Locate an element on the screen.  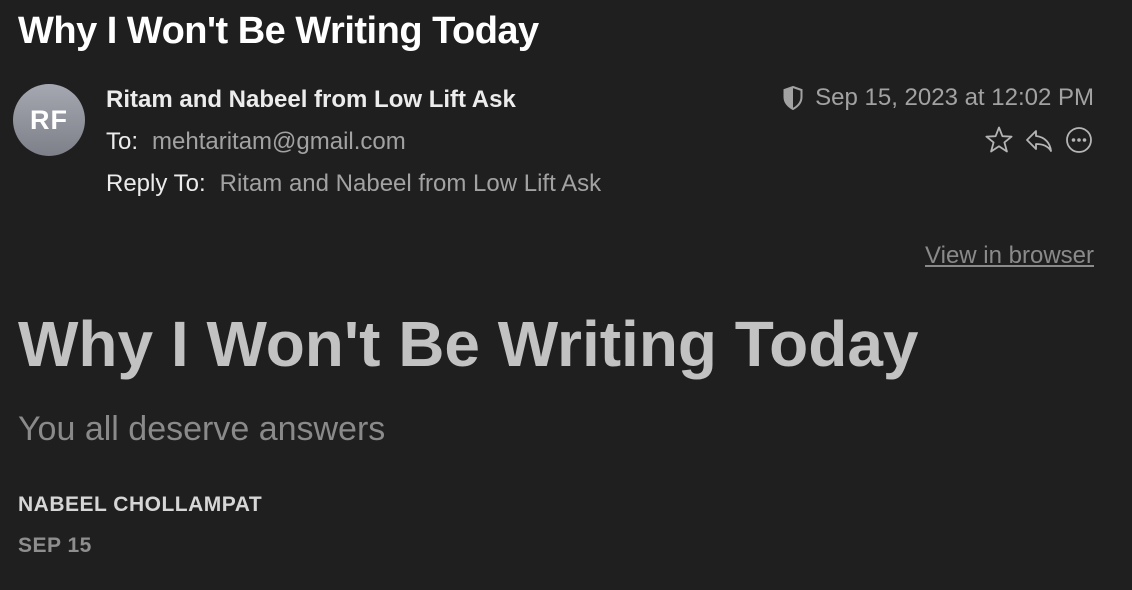
date-area: Sep 15, 2023 at 12:02 PM is located at coordinates (938, 98).